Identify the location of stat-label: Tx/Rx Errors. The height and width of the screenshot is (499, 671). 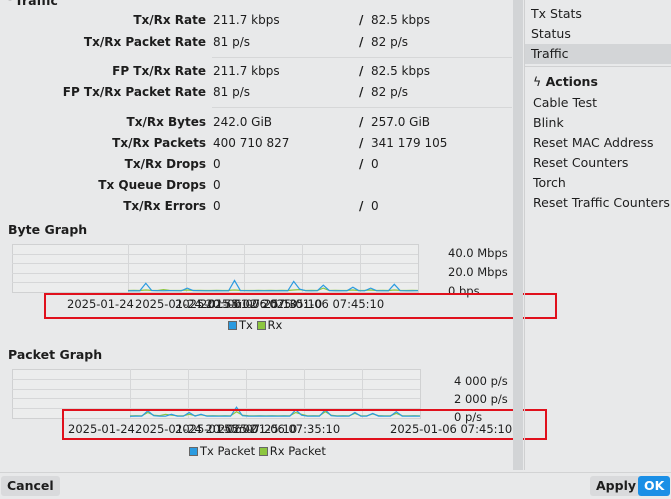
(164, 206).